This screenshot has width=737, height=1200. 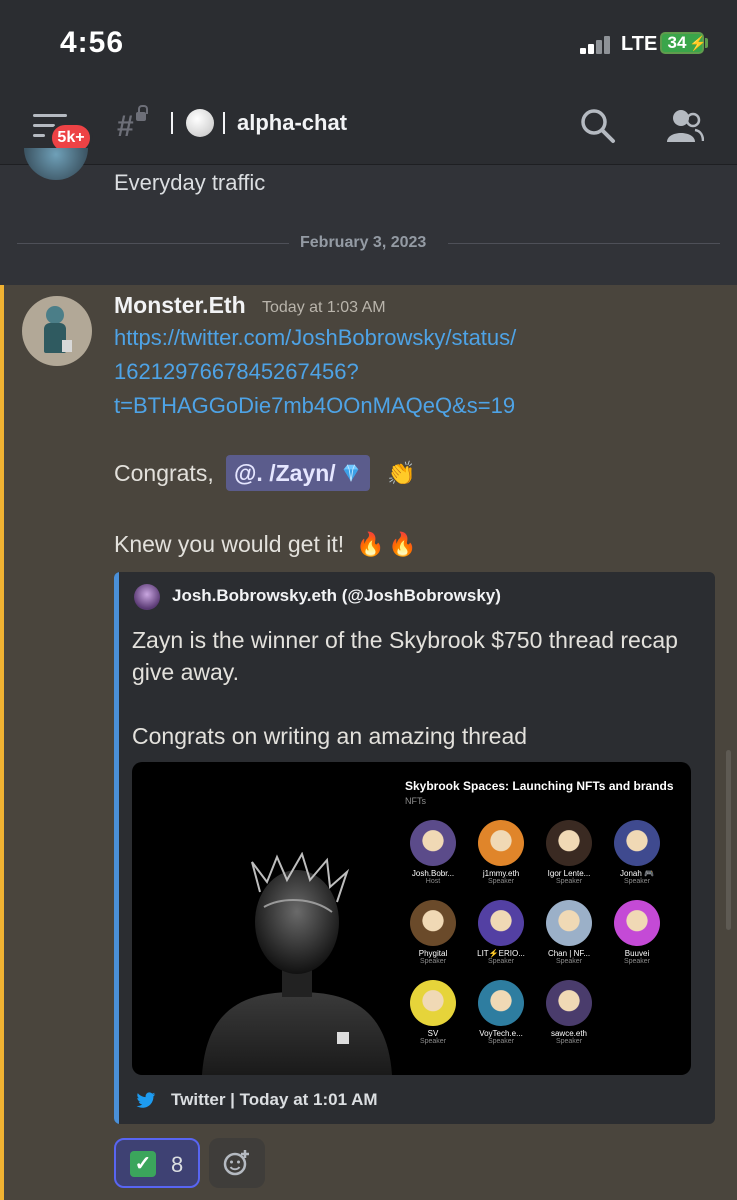 I want to click on tweet-link: t=BTHAGGoDie7mb4OOnMAQeQ&s=19, so click(x=364, y=406).